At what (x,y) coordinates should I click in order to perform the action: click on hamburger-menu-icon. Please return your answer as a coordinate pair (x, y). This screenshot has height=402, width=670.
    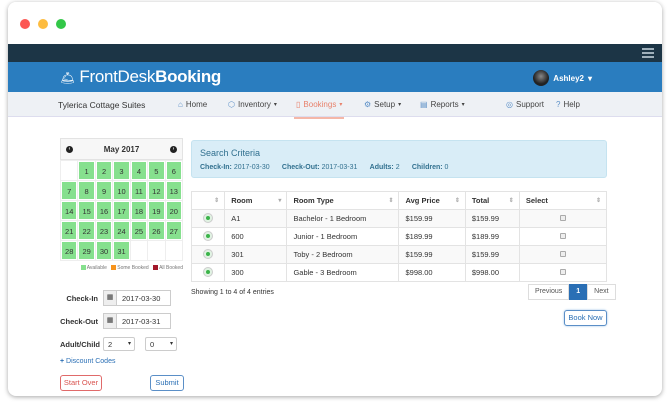
    Looking at the image, I should click on (648, 53).